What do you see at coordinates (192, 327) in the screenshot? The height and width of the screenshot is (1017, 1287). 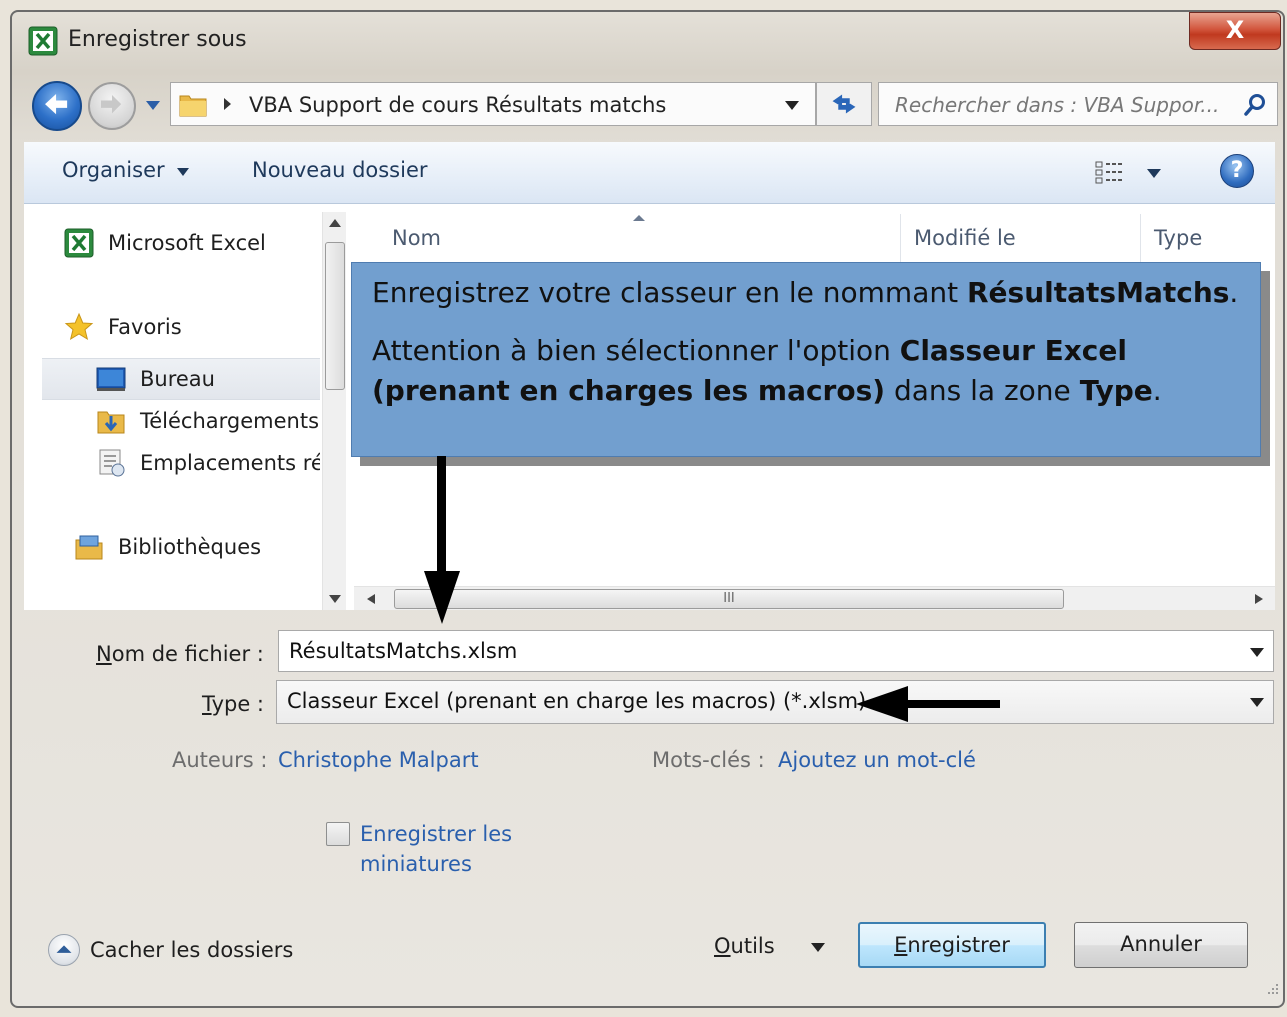 I see `sidebar-item-favorites: Favoris` at bounding box center [192, 327].